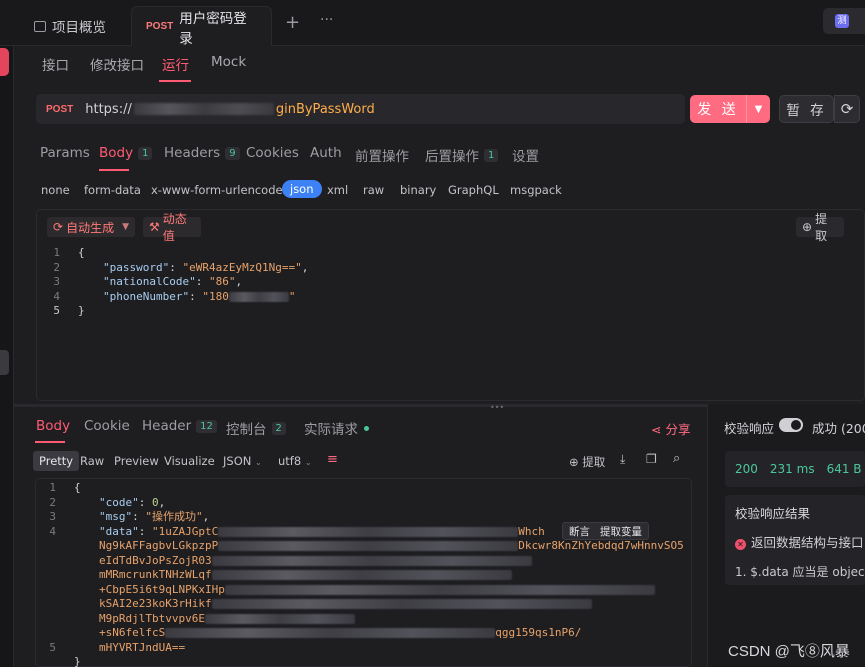 The width and height of the screenshot is (865, 667). I want to click on tab-cookies: Cookies, so click(272, 153).